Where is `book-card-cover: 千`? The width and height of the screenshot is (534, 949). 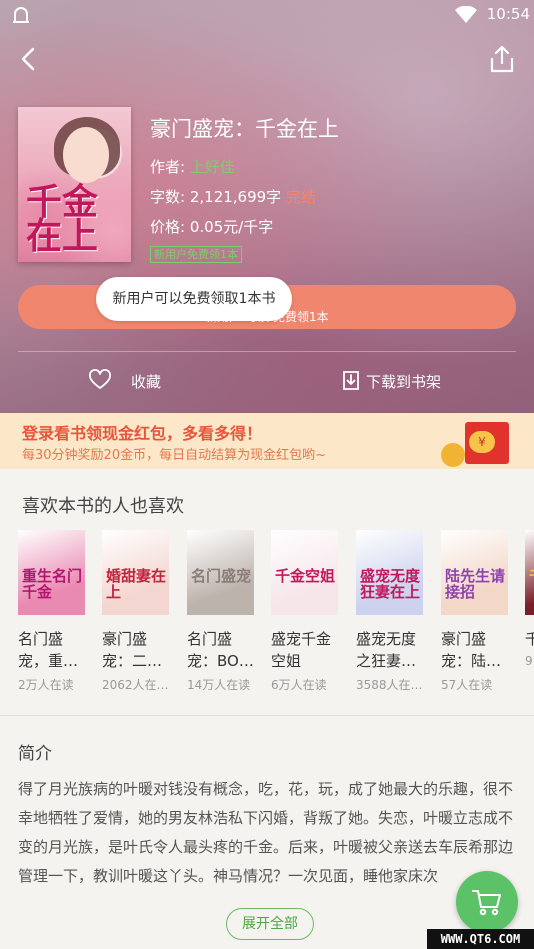 book-card-cover: 千 is located at coordinates (529, 572).